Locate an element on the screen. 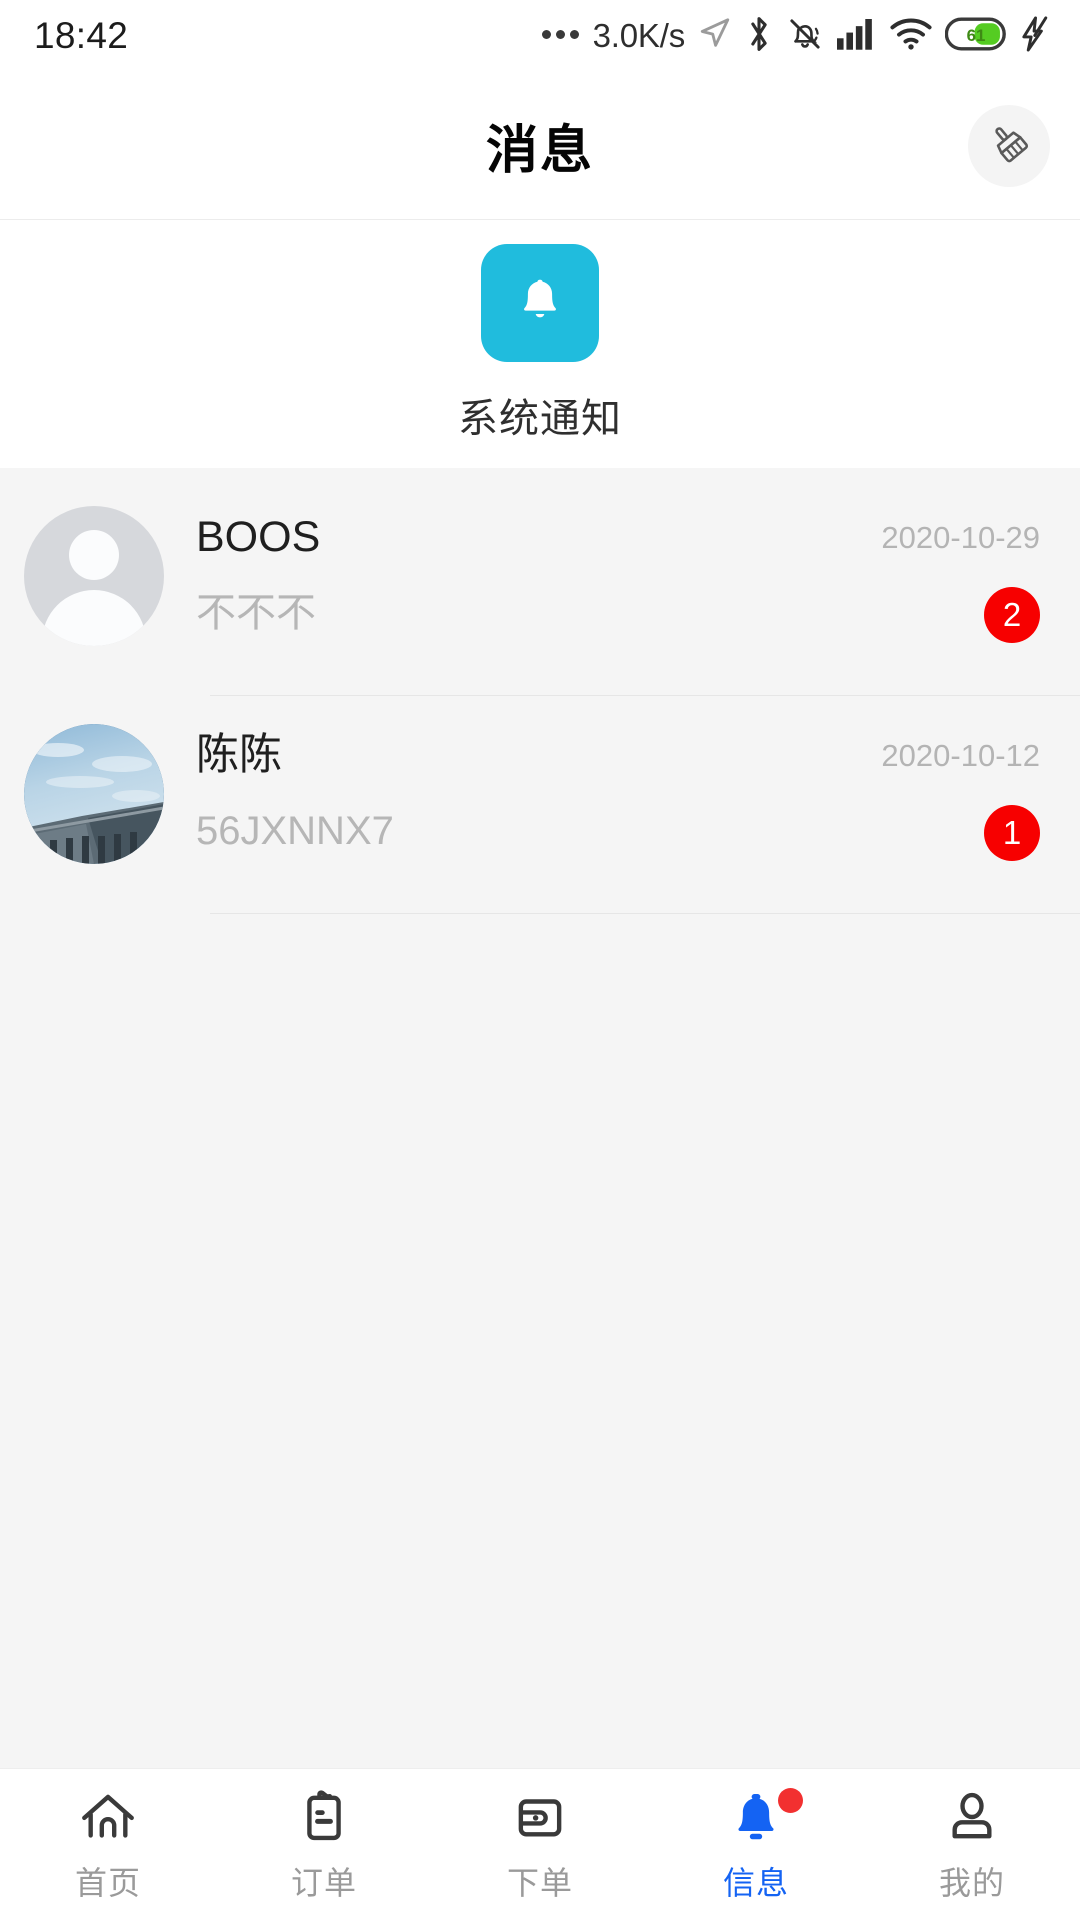 The height and width of the screenshot is (1920, 1080). chat-list-item: 陈陈 56JXNNX7 2020-10-12 1 is located at coordinates (540, 805).